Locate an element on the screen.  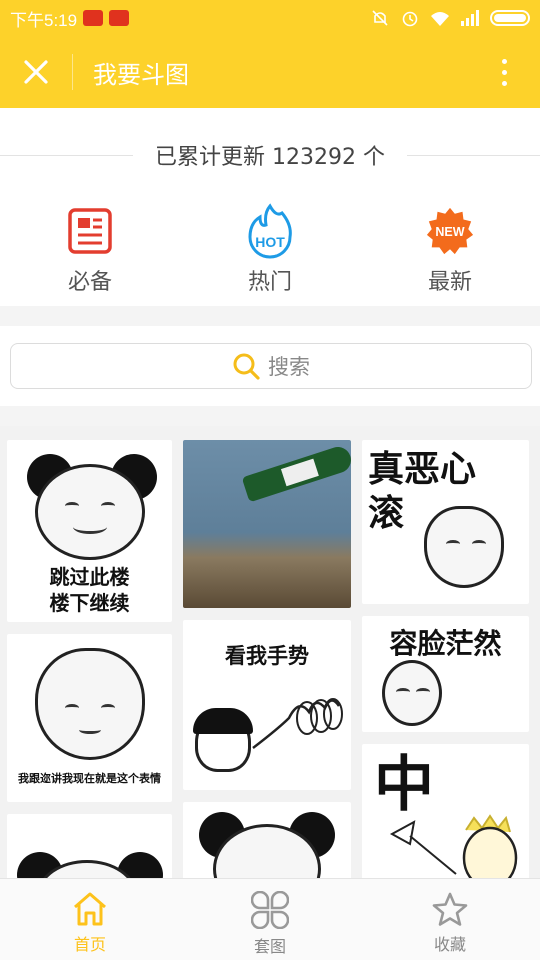
title-divider is located at coordinates (72, 72).